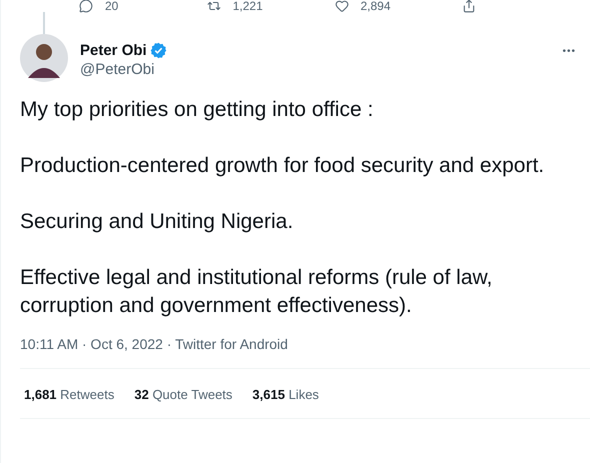  Describe the element at coordinates (257, 292) in the screenshot. I see `tweet-text: Effective legal and institutional reforms (rule of law, corruption and government effectiveness).` at that location.